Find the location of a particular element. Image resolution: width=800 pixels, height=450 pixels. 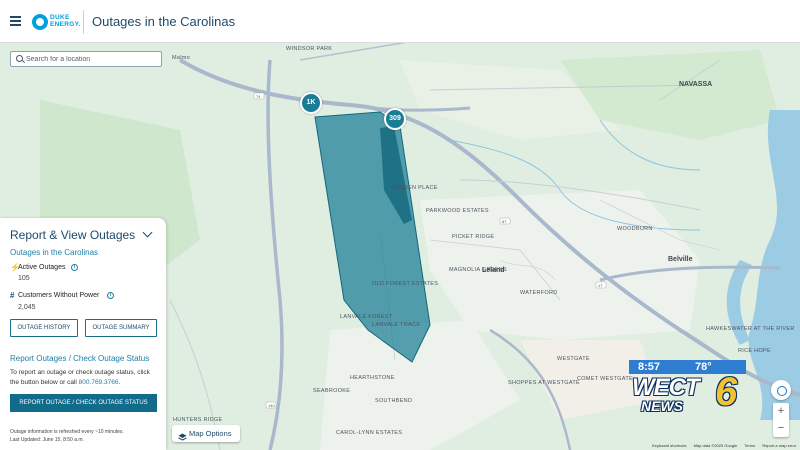

map-place-label: Leland is located at coordinates (493, 270).